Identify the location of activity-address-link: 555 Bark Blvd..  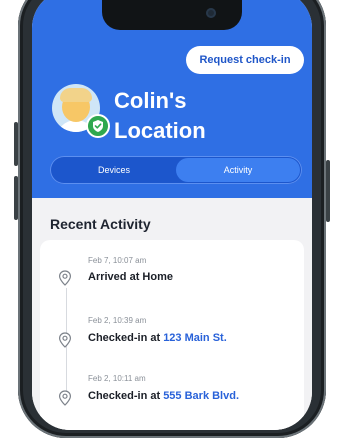
(201, 396).